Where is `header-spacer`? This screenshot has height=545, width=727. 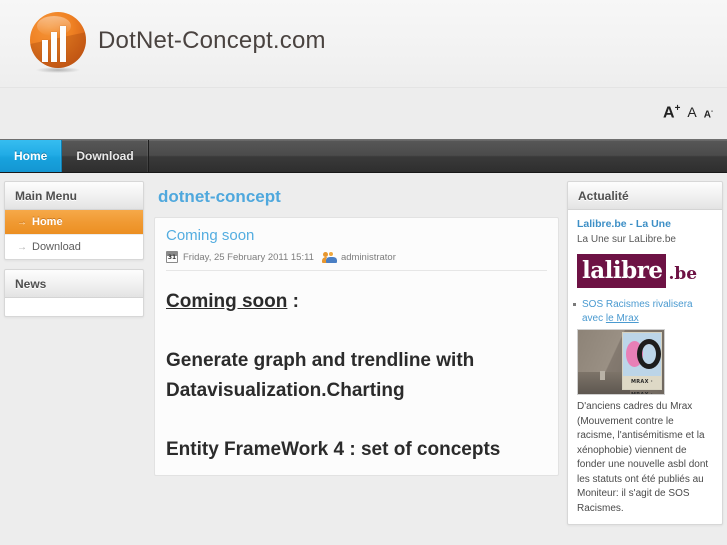
header-spacer is located at coordinates (363, 113).